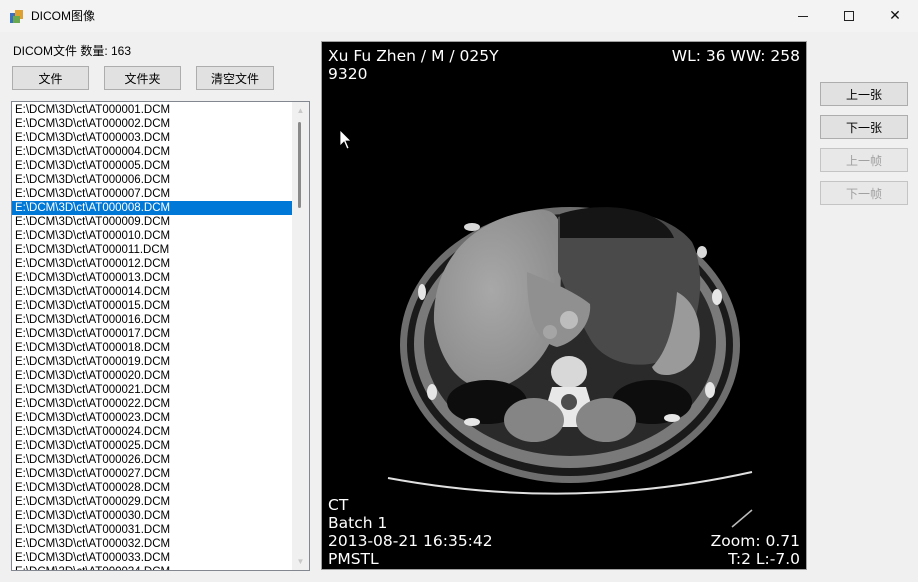 The height and width of the screenshot is (582, 918). I want to click on zoom-info: Zoom: 0.71, so click(755, 541).